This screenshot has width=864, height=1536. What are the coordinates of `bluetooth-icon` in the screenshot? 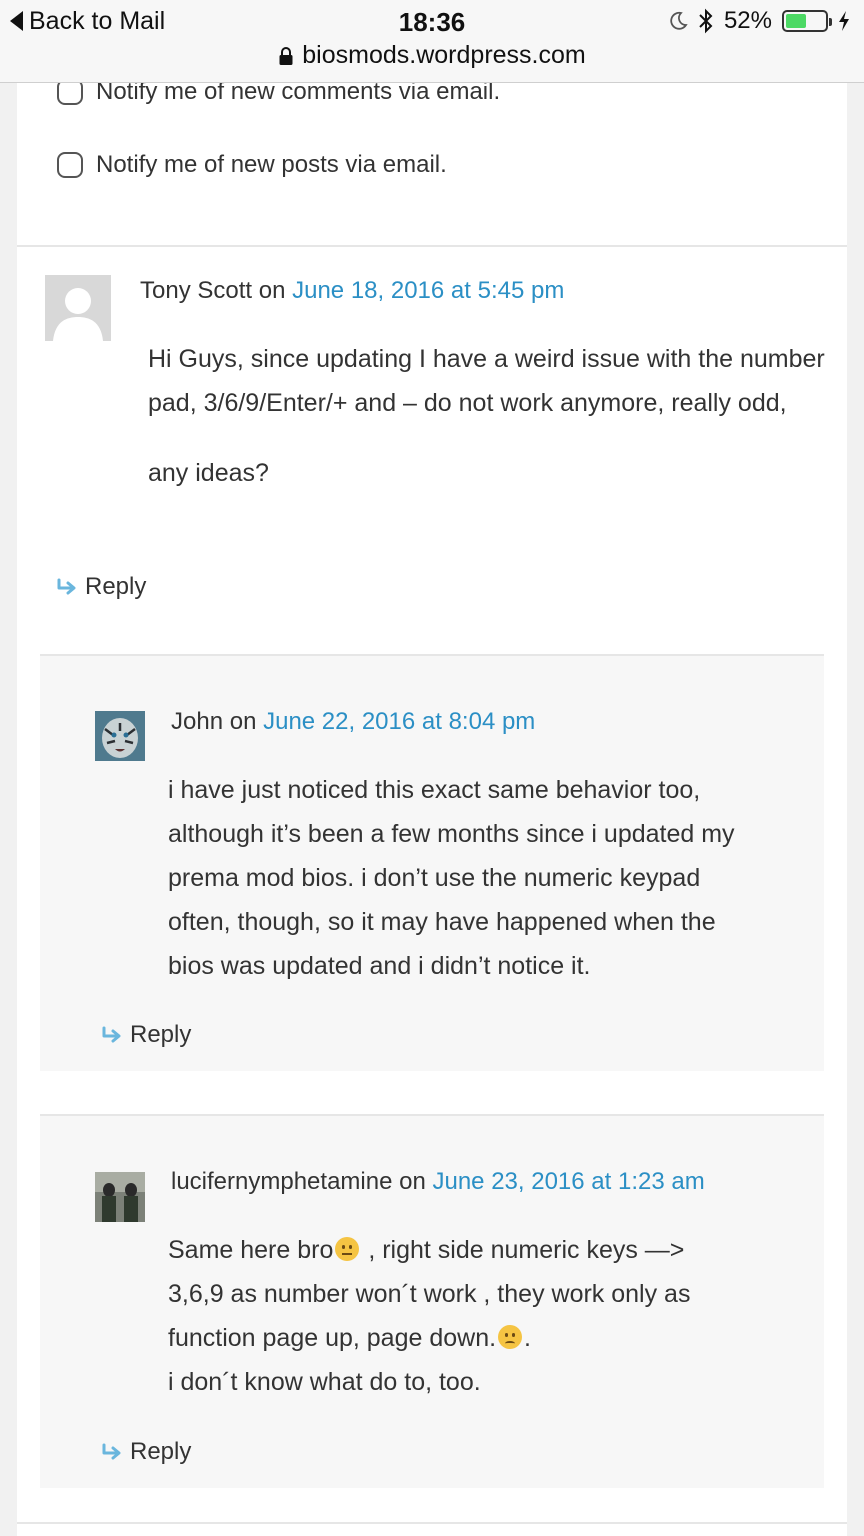 It's located at (706, 21).